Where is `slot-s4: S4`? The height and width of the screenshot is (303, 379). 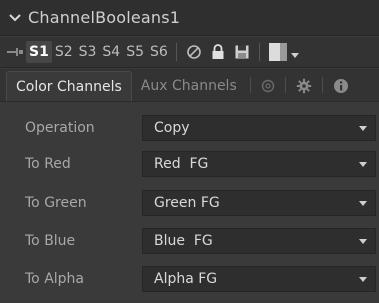
slot-s4: S4 is located at coordinates (111, 52).